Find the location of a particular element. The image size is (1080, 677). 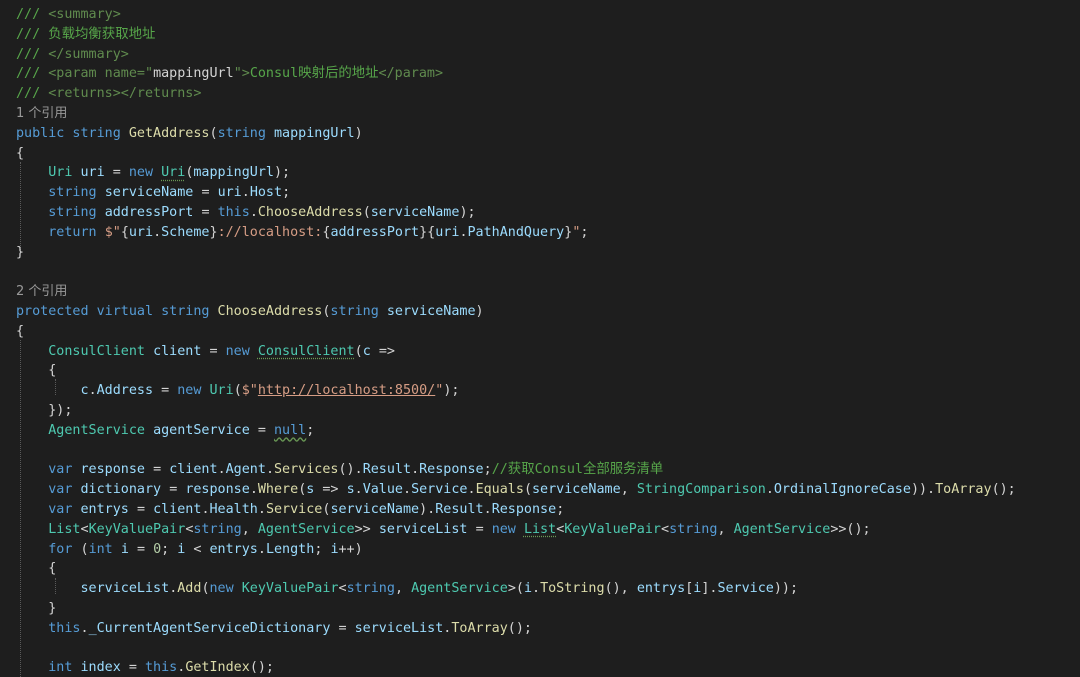

code-token: client is located at coordinates (193, 470).